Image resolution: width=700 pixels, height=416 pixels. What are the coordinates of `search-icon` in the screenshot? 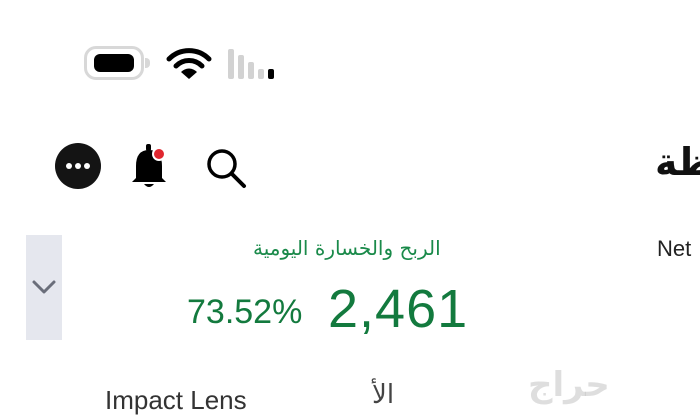 It's located at (226, 168).